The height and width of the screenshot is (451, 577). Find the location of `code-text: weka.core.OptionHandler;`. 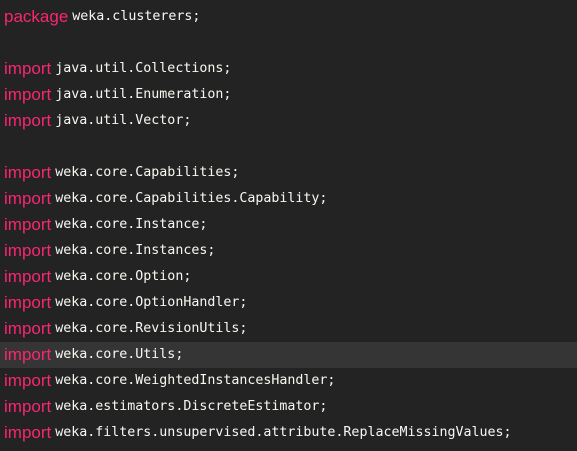

code-text: weka.core.OptionHandler; is located at coordinates (151, 302).